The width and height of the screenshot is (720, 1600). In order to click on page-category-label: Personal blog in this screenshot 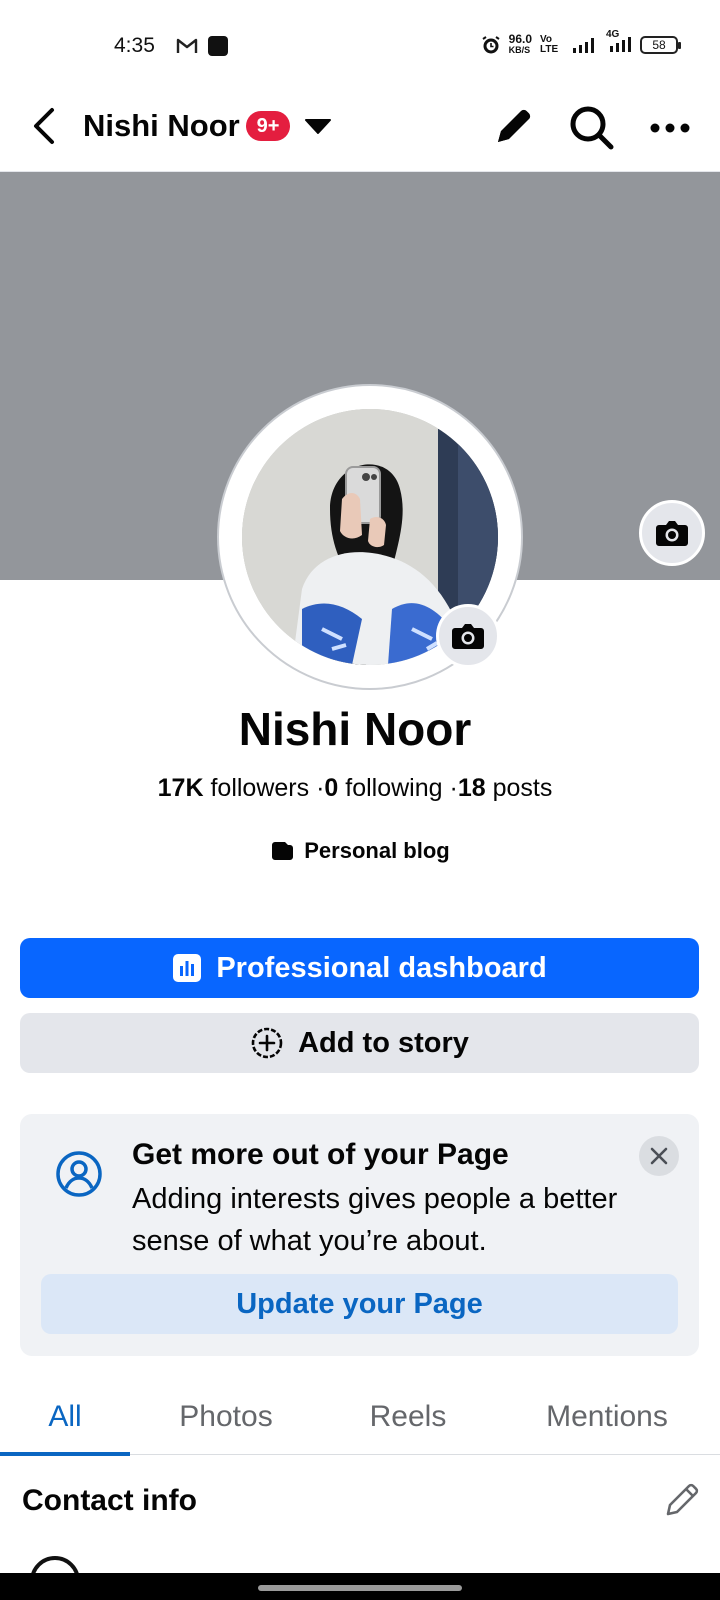, I will do `click(377, 850)`.